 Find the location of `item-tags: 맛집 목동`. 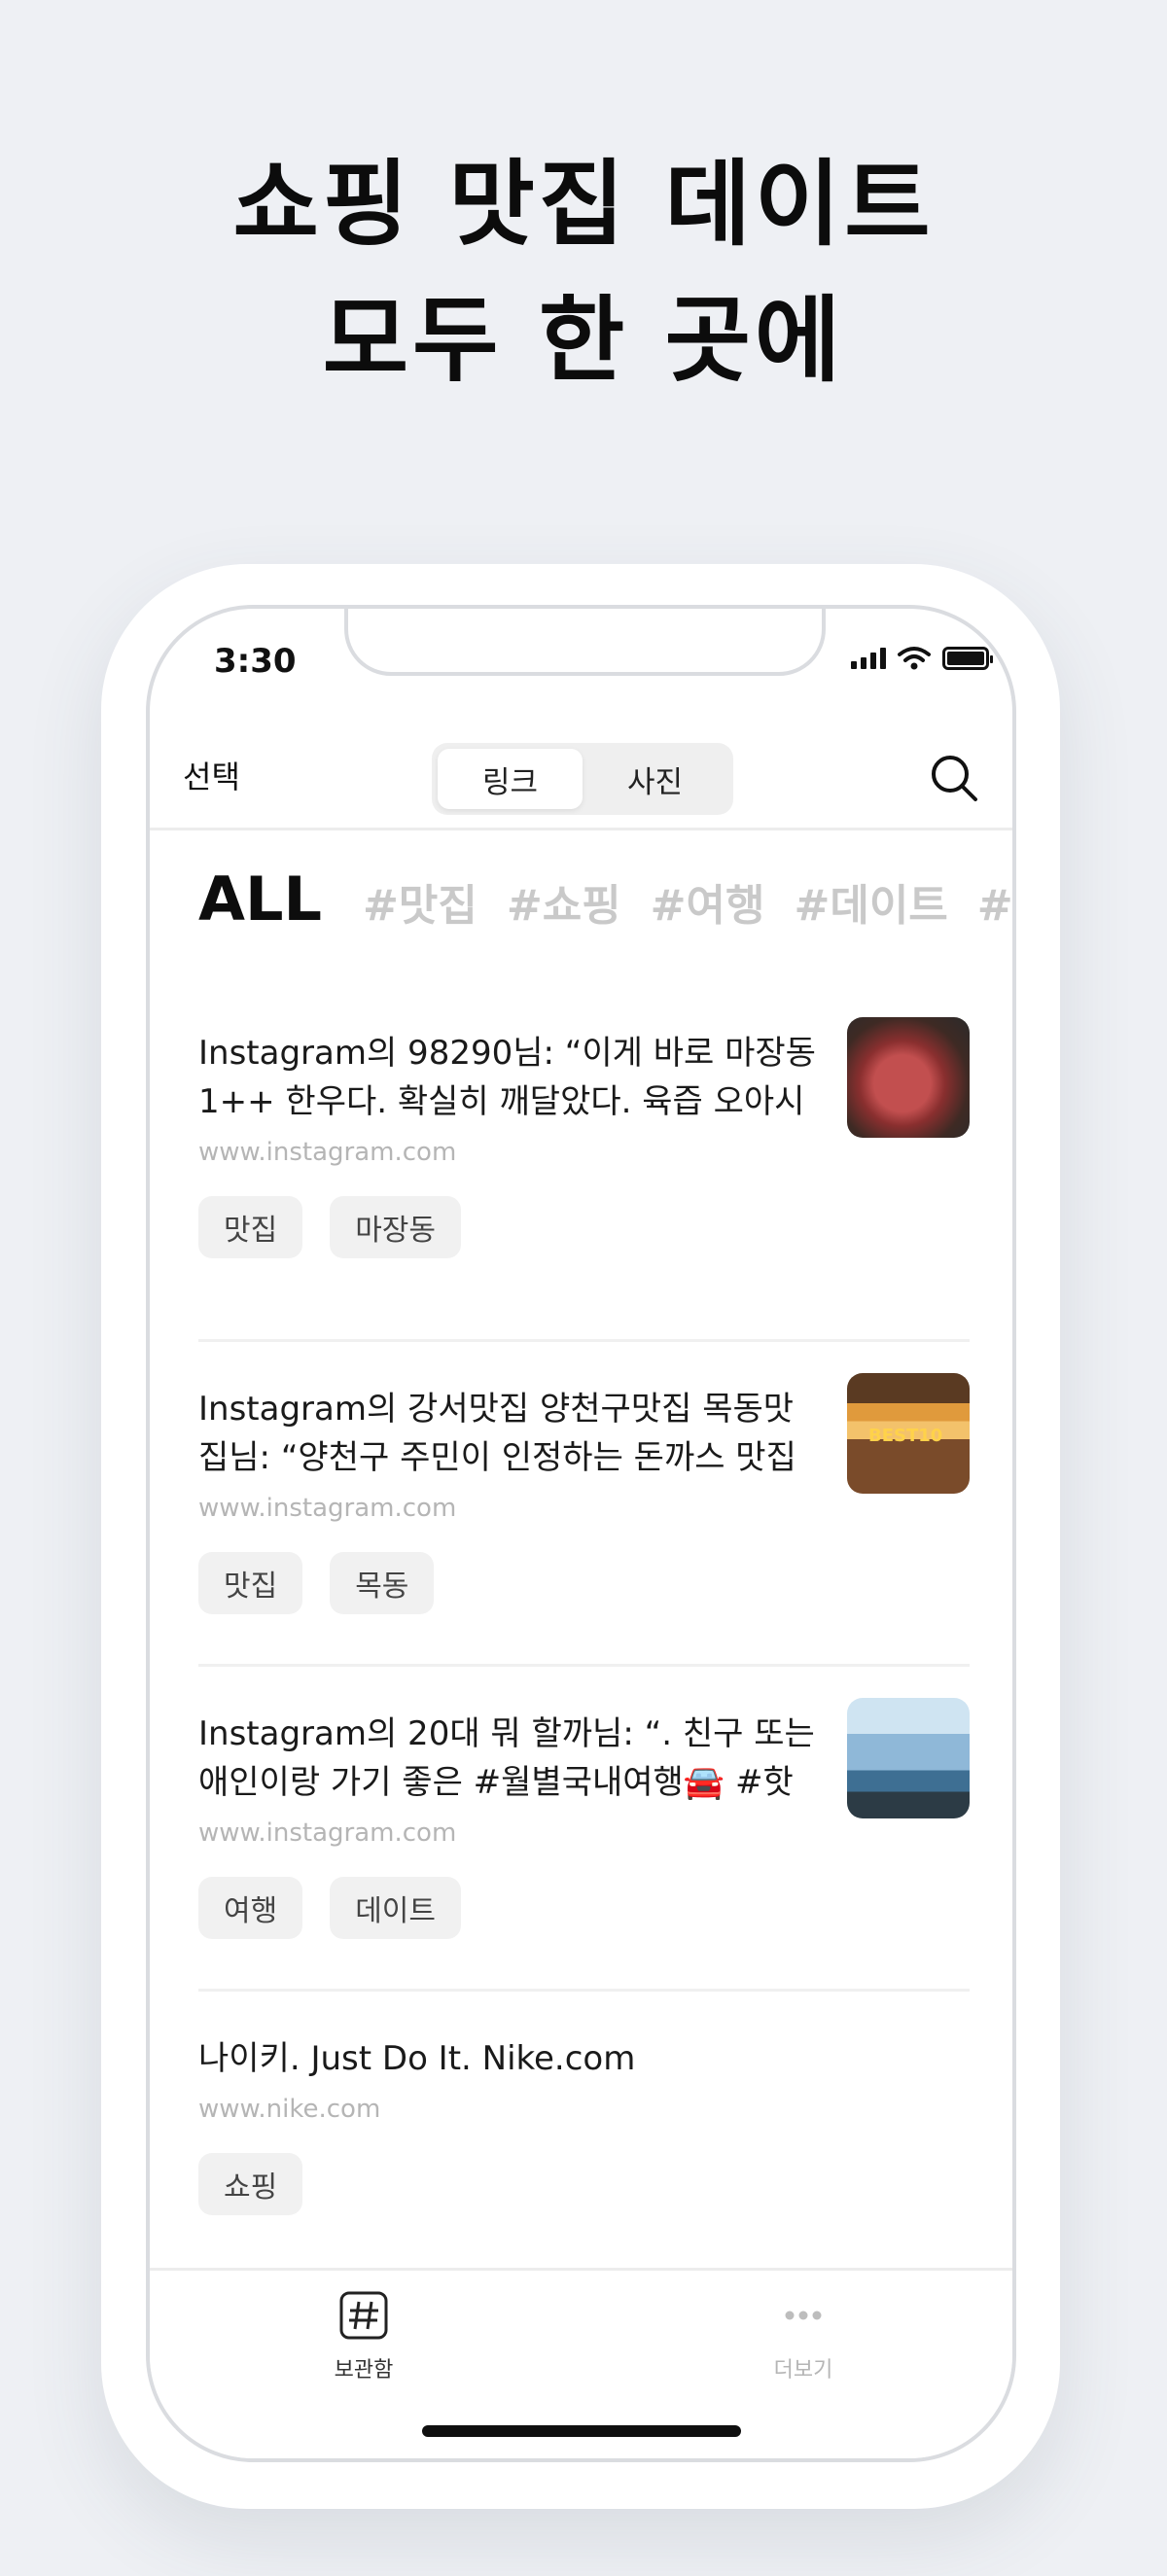

item-tags: 맛집 목동 is located at coordinates (584, 1583).